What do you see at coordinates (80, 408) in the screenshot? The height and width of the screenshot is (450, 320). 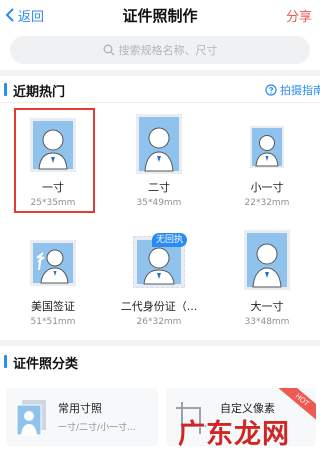 I see `category-card-title: 常用寸照` at bounding box center [80, 408].